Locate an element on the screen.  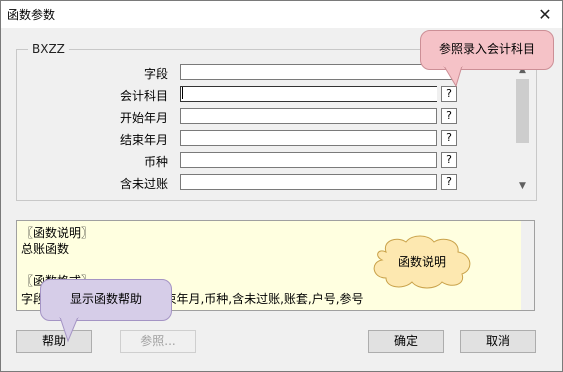
desc-text: 总账函数 is located at coordinates (45, 249).